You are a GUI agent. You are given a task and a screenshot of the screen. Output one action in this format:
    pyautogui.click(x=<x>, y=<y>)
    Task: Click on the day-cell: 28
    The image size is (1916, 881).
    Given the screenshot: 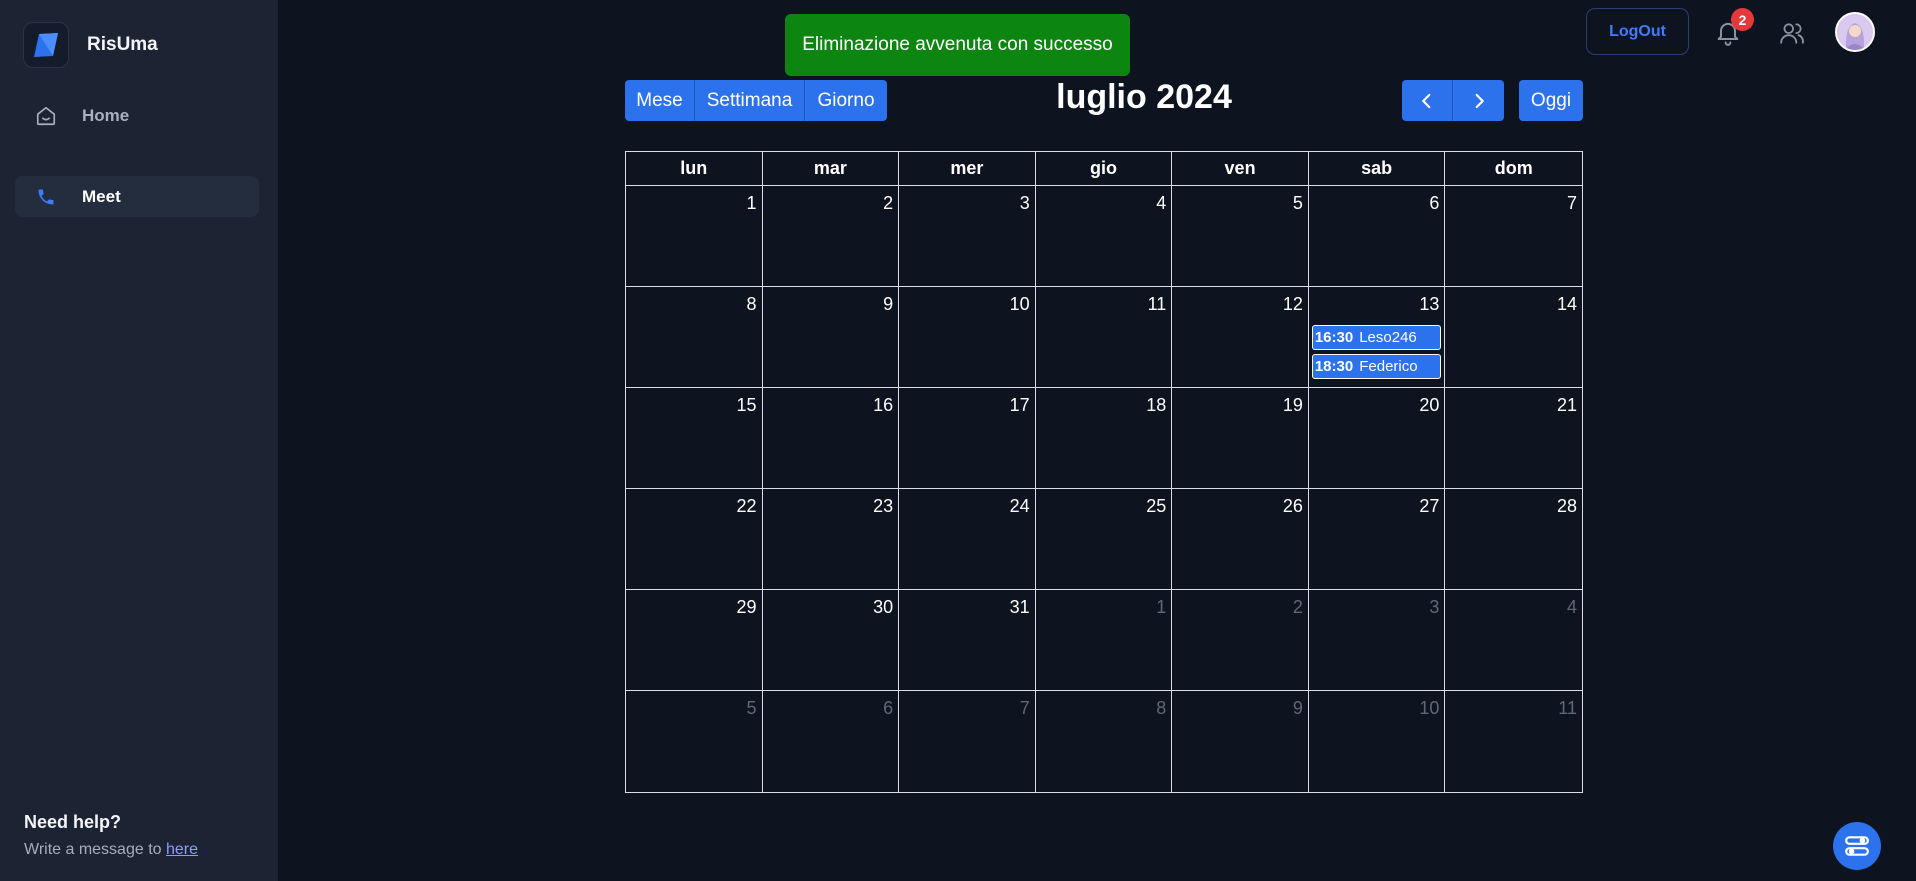 What is the action you would take?
    pyautogui.click(x=1513, y=539)
    